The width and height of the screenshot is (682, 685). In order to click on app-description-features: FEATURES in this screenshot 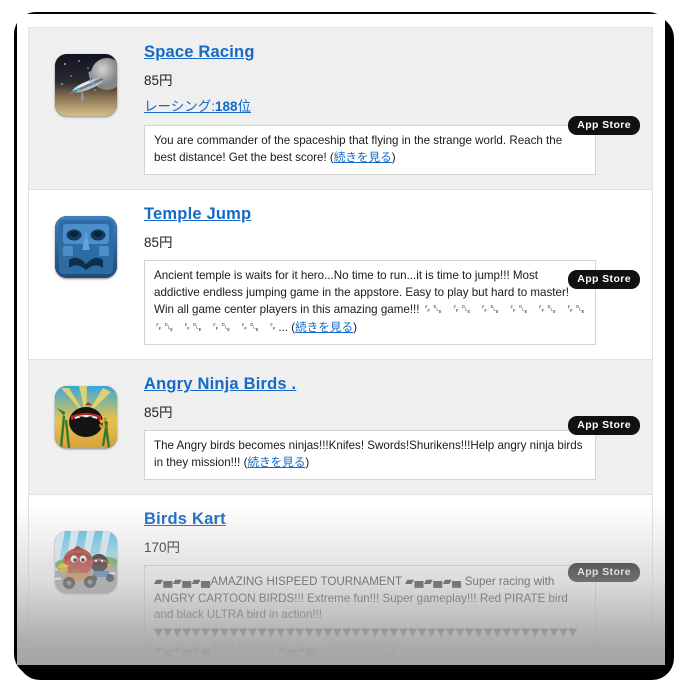, I will do `click(244, 649)`.